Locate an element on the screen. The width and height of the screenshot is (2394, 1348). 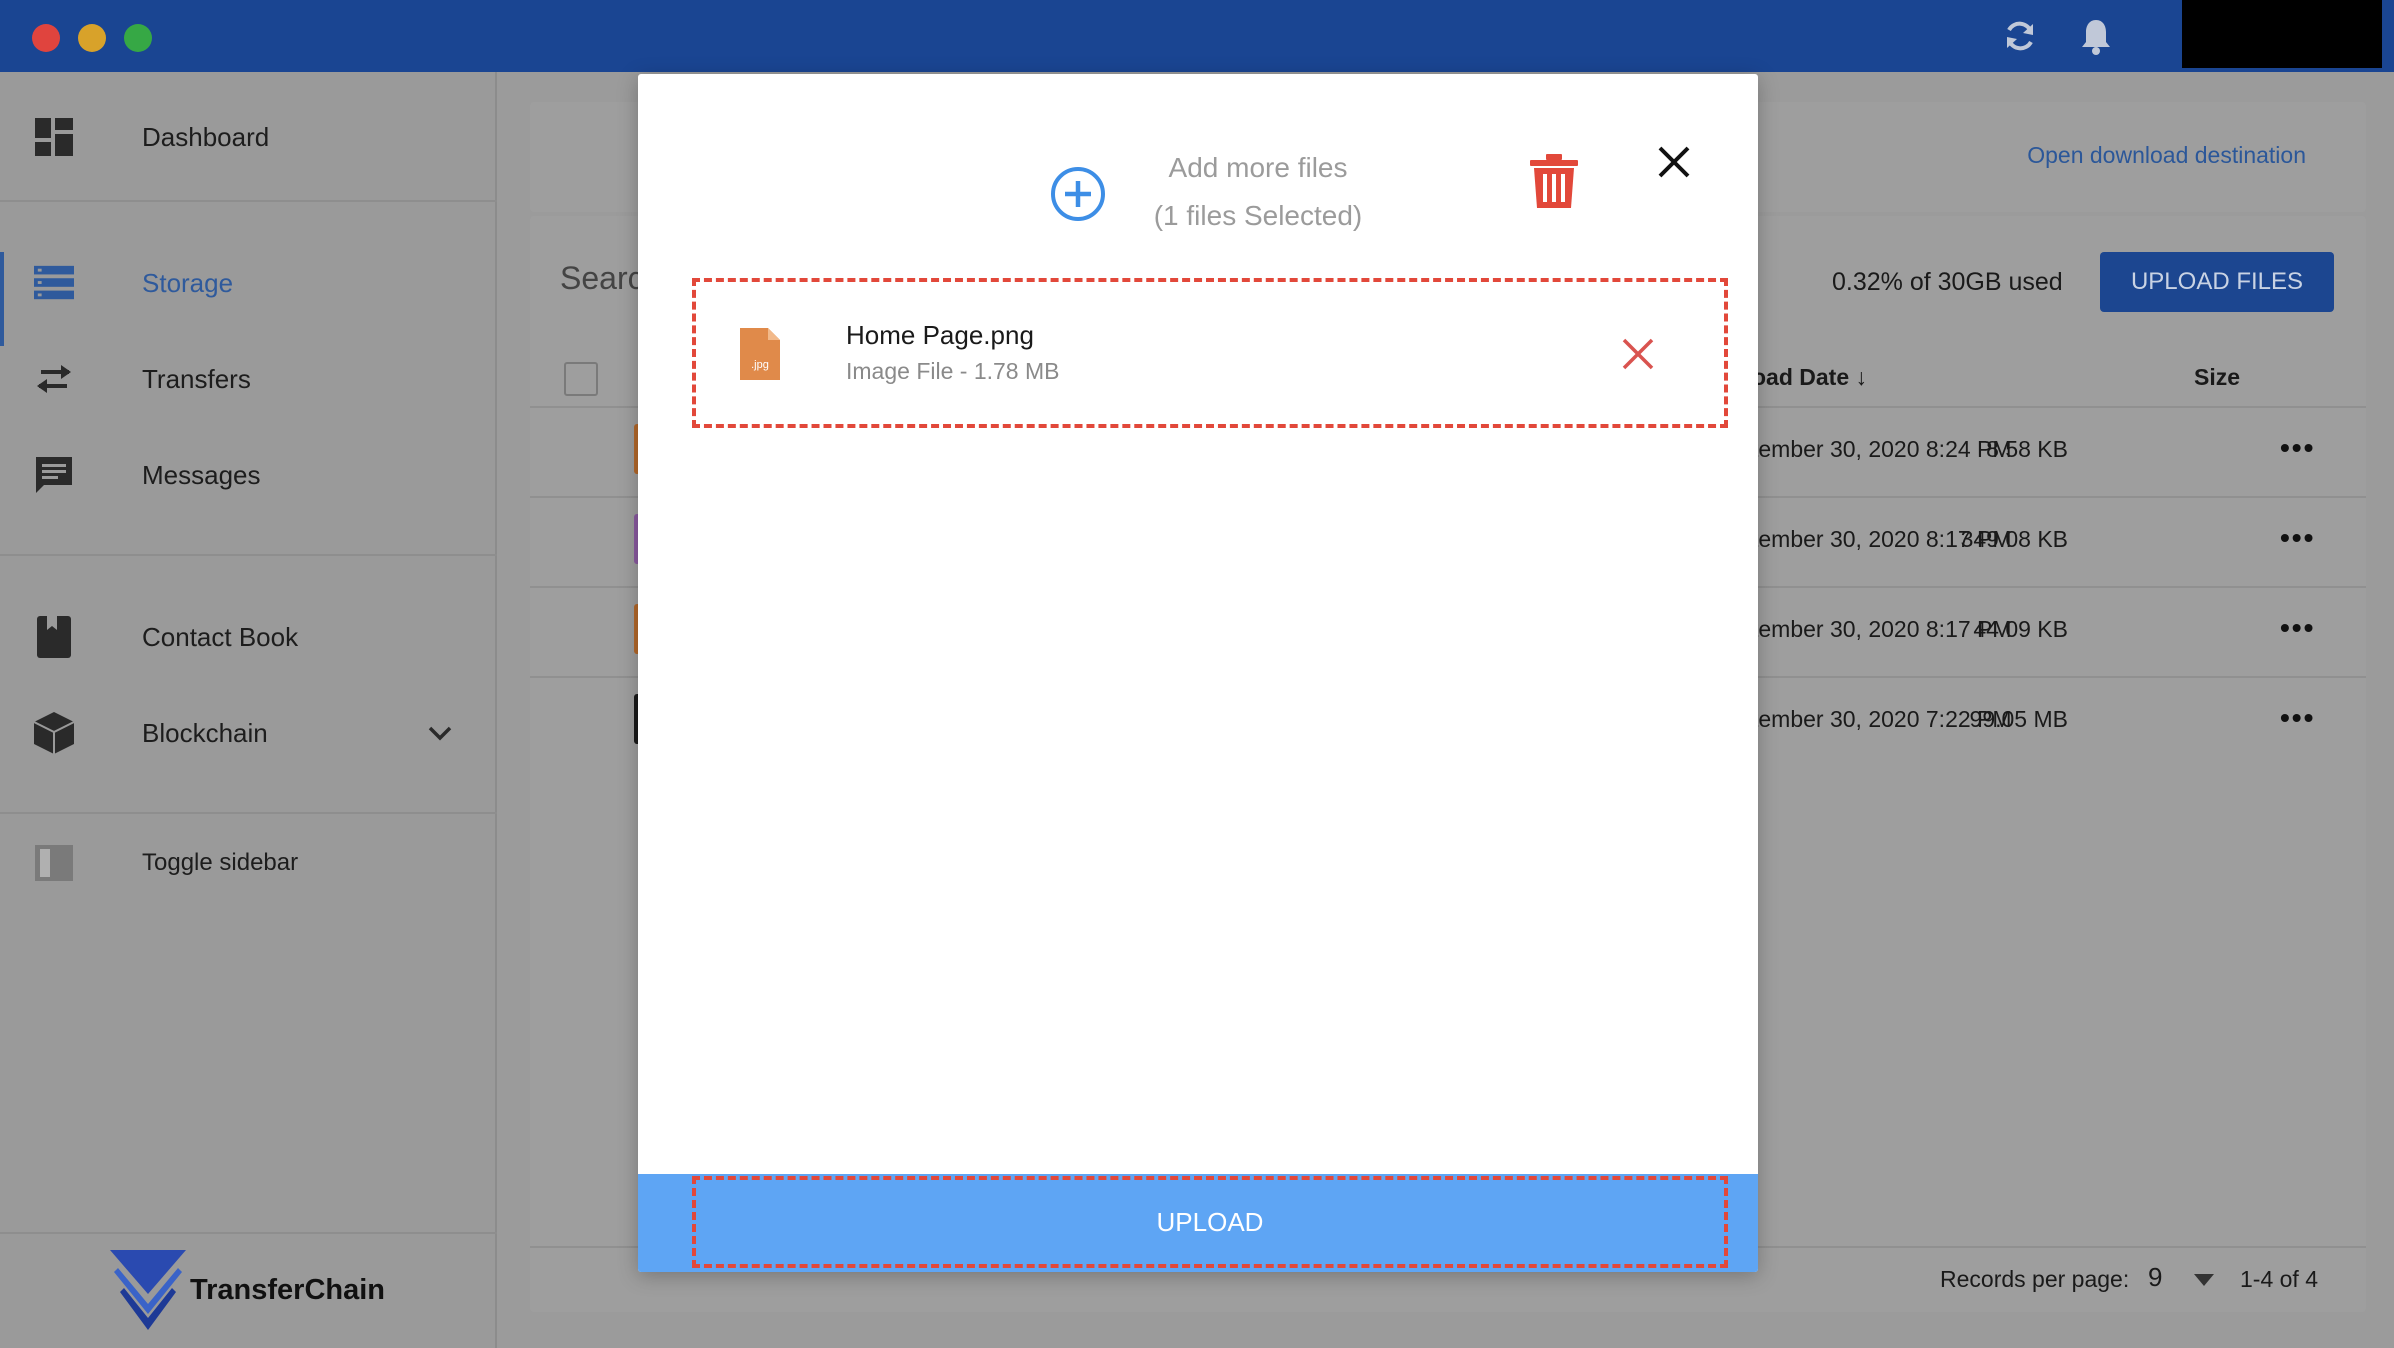
transferchain-logo-icon is located at coordinates (148, 1290).